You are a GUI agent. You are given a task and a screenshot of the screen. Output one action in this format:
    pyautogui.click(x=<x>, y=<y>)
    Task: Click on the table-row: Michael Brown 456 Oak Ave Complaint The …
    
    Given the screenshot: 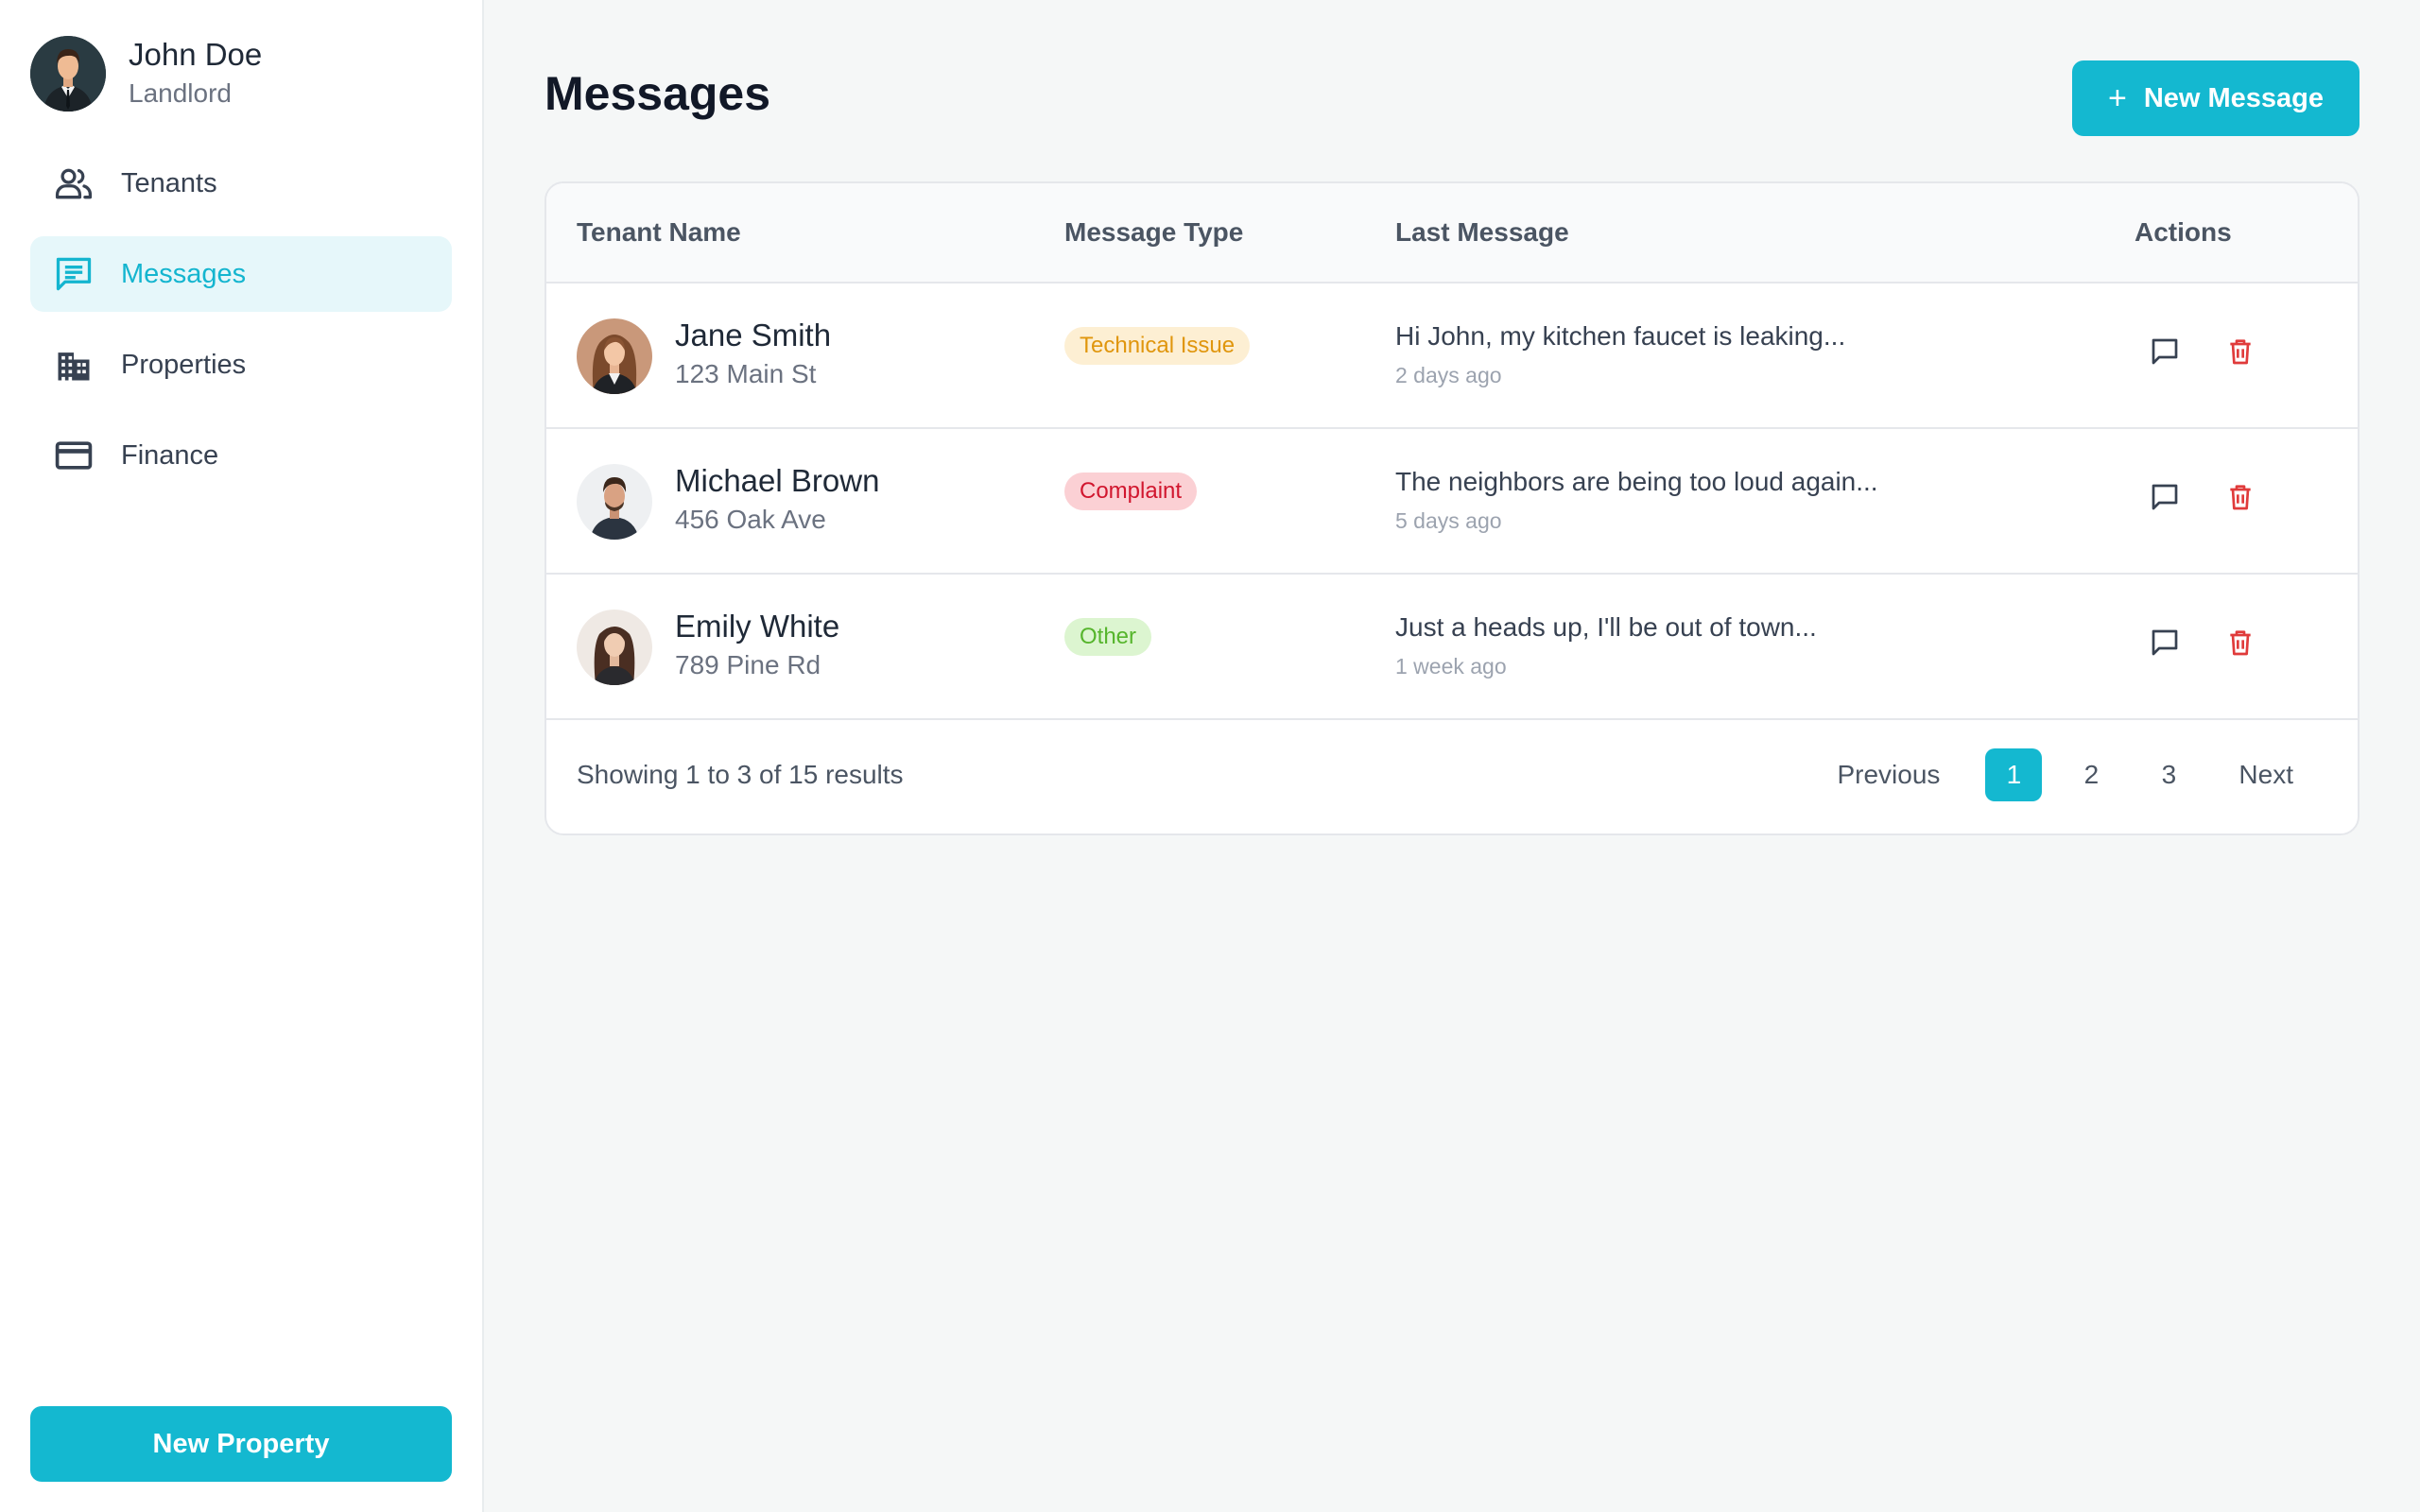 What is the action you would take?
    pyautogui.click(x=1452, y=502)
    